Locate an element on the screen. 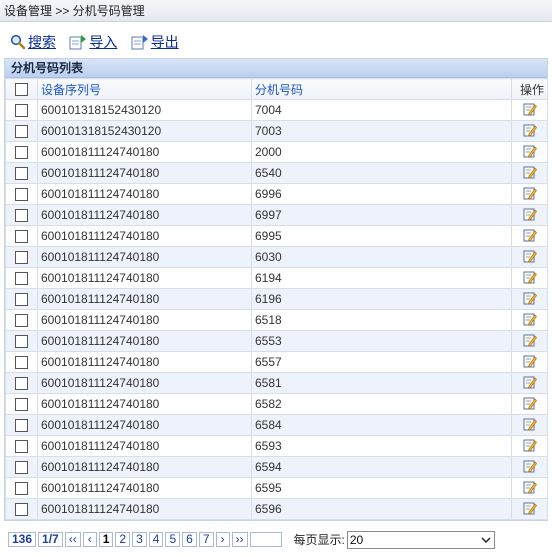  table-row: 600101811124740180 6584 is located at coordinates (276, 425).